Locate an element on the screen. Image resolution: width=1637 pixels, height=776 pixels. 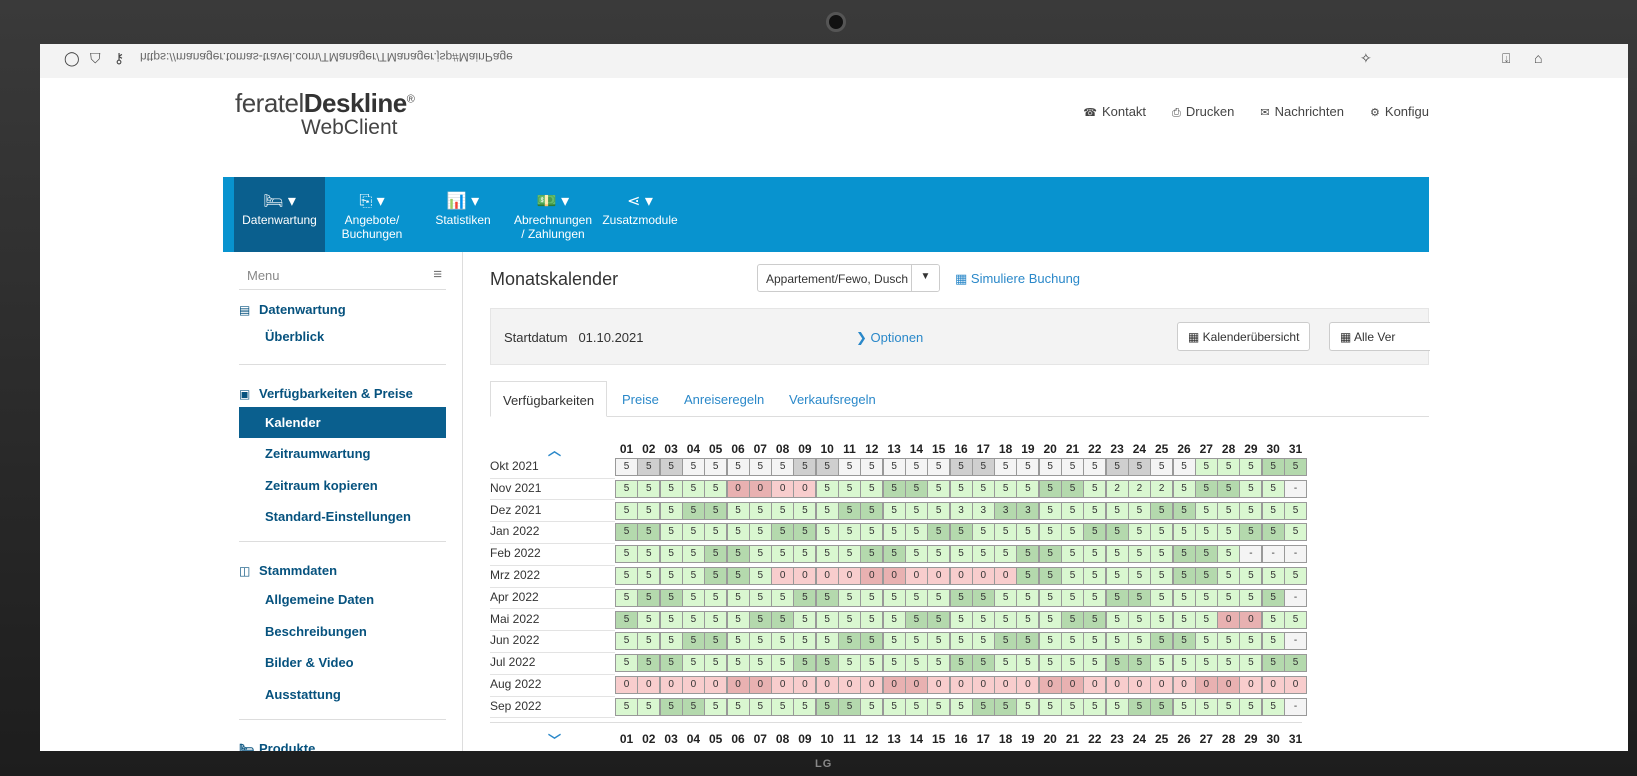
chevron-down-icon: ▼ is located at coordinates (925, 278).